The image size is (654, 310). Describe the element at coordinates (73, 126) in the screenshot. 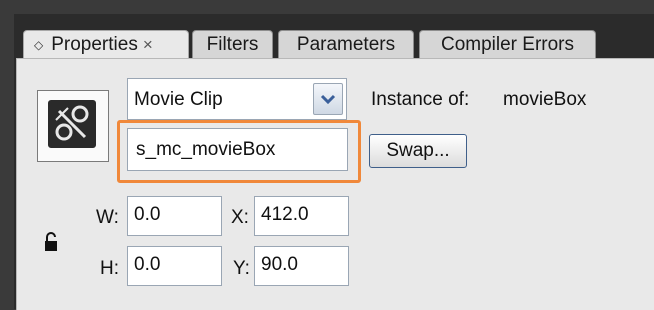

I see `movie-clip-symbol-icon` at that location.